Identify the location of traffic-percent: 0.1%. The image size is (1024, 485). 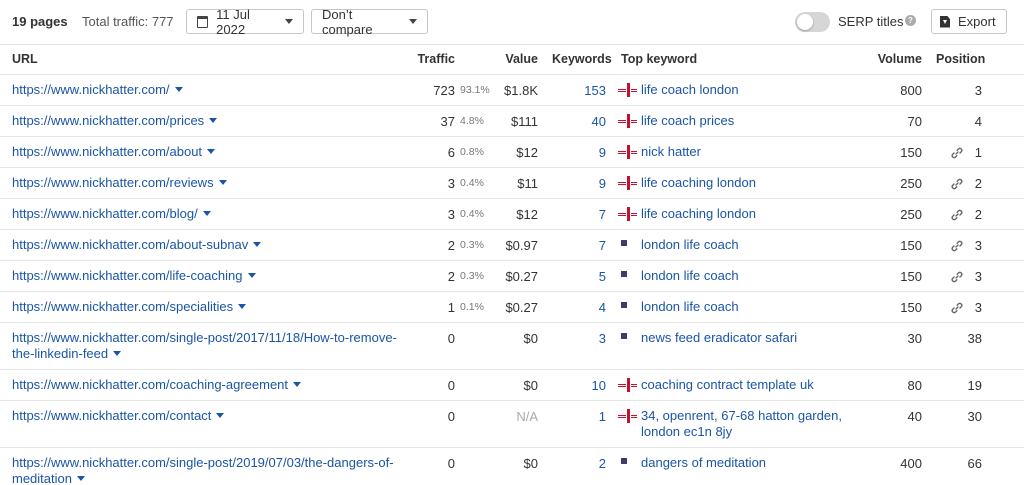
(472, 307).